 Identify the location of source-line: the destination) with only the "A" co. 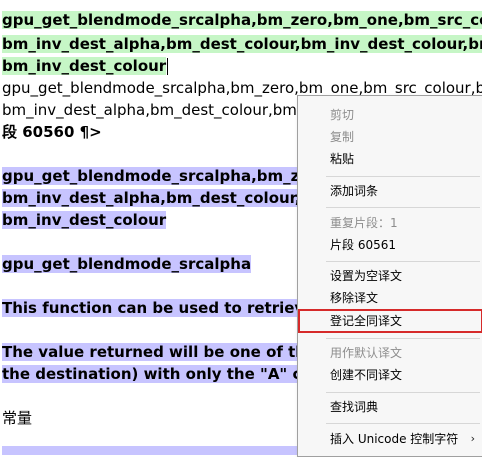
(157, 374).